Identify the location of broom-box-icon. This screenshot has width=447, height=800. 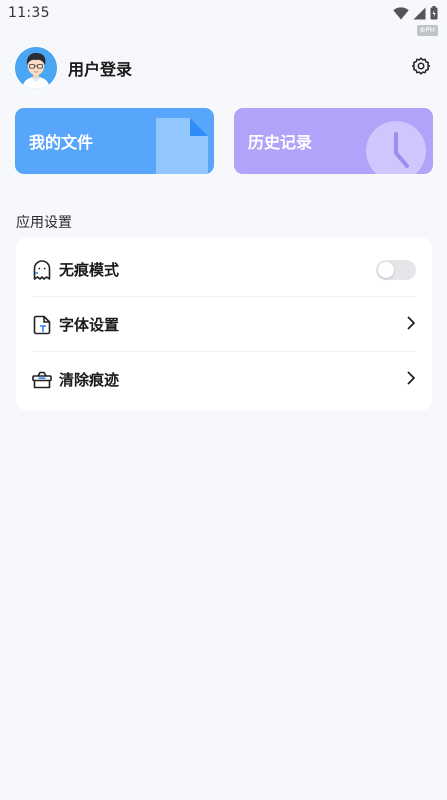
(42, 380).